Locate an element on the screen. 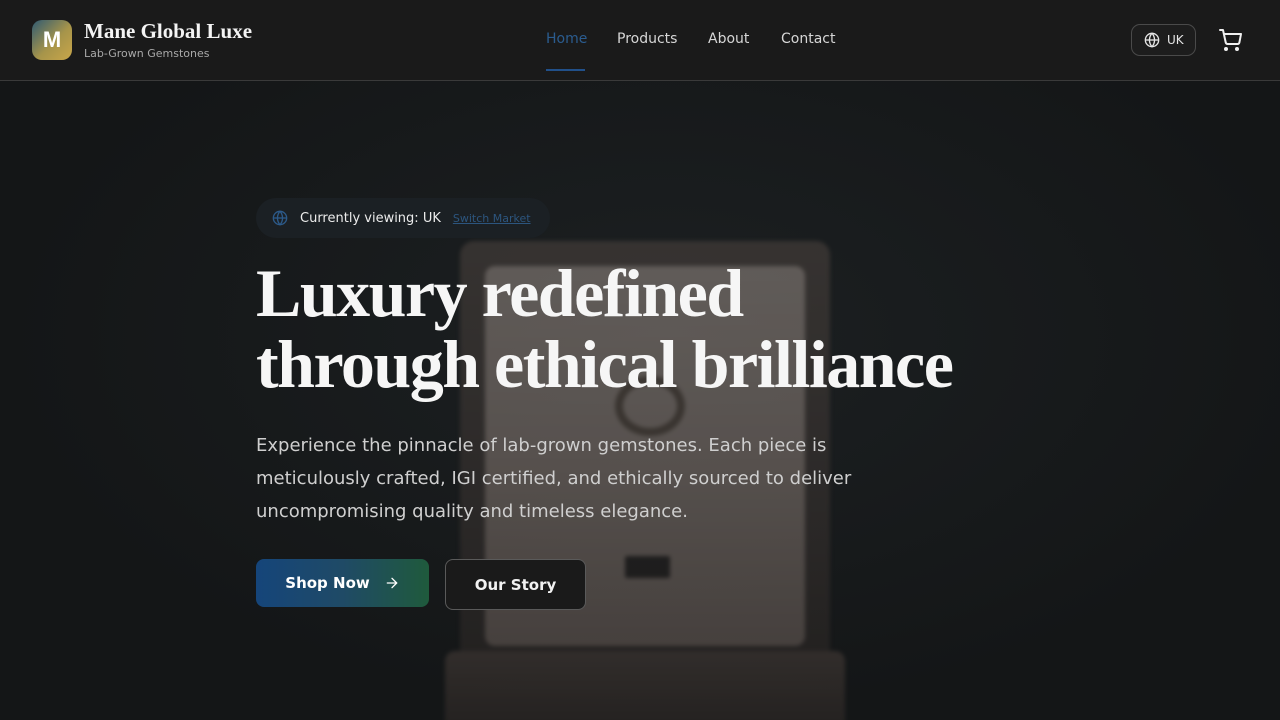 This screenshot has height=720, width=1280. headline-line-2: through ethical brilliance is located at coordinates (605, 364).